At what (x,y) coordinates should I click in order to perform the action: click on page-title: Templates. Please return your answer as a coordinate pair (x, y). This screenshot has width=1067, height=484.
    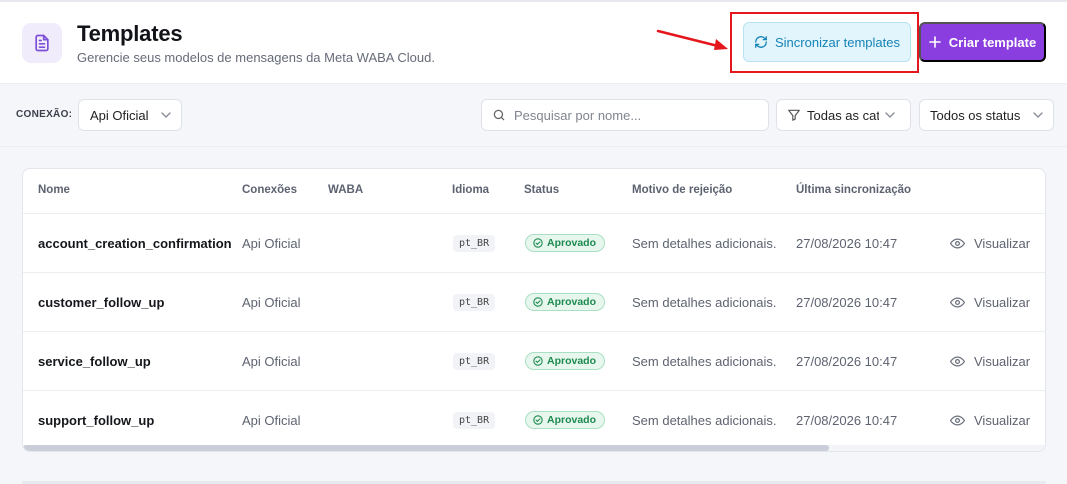
    Looking at the image, I should click on (130, 33).